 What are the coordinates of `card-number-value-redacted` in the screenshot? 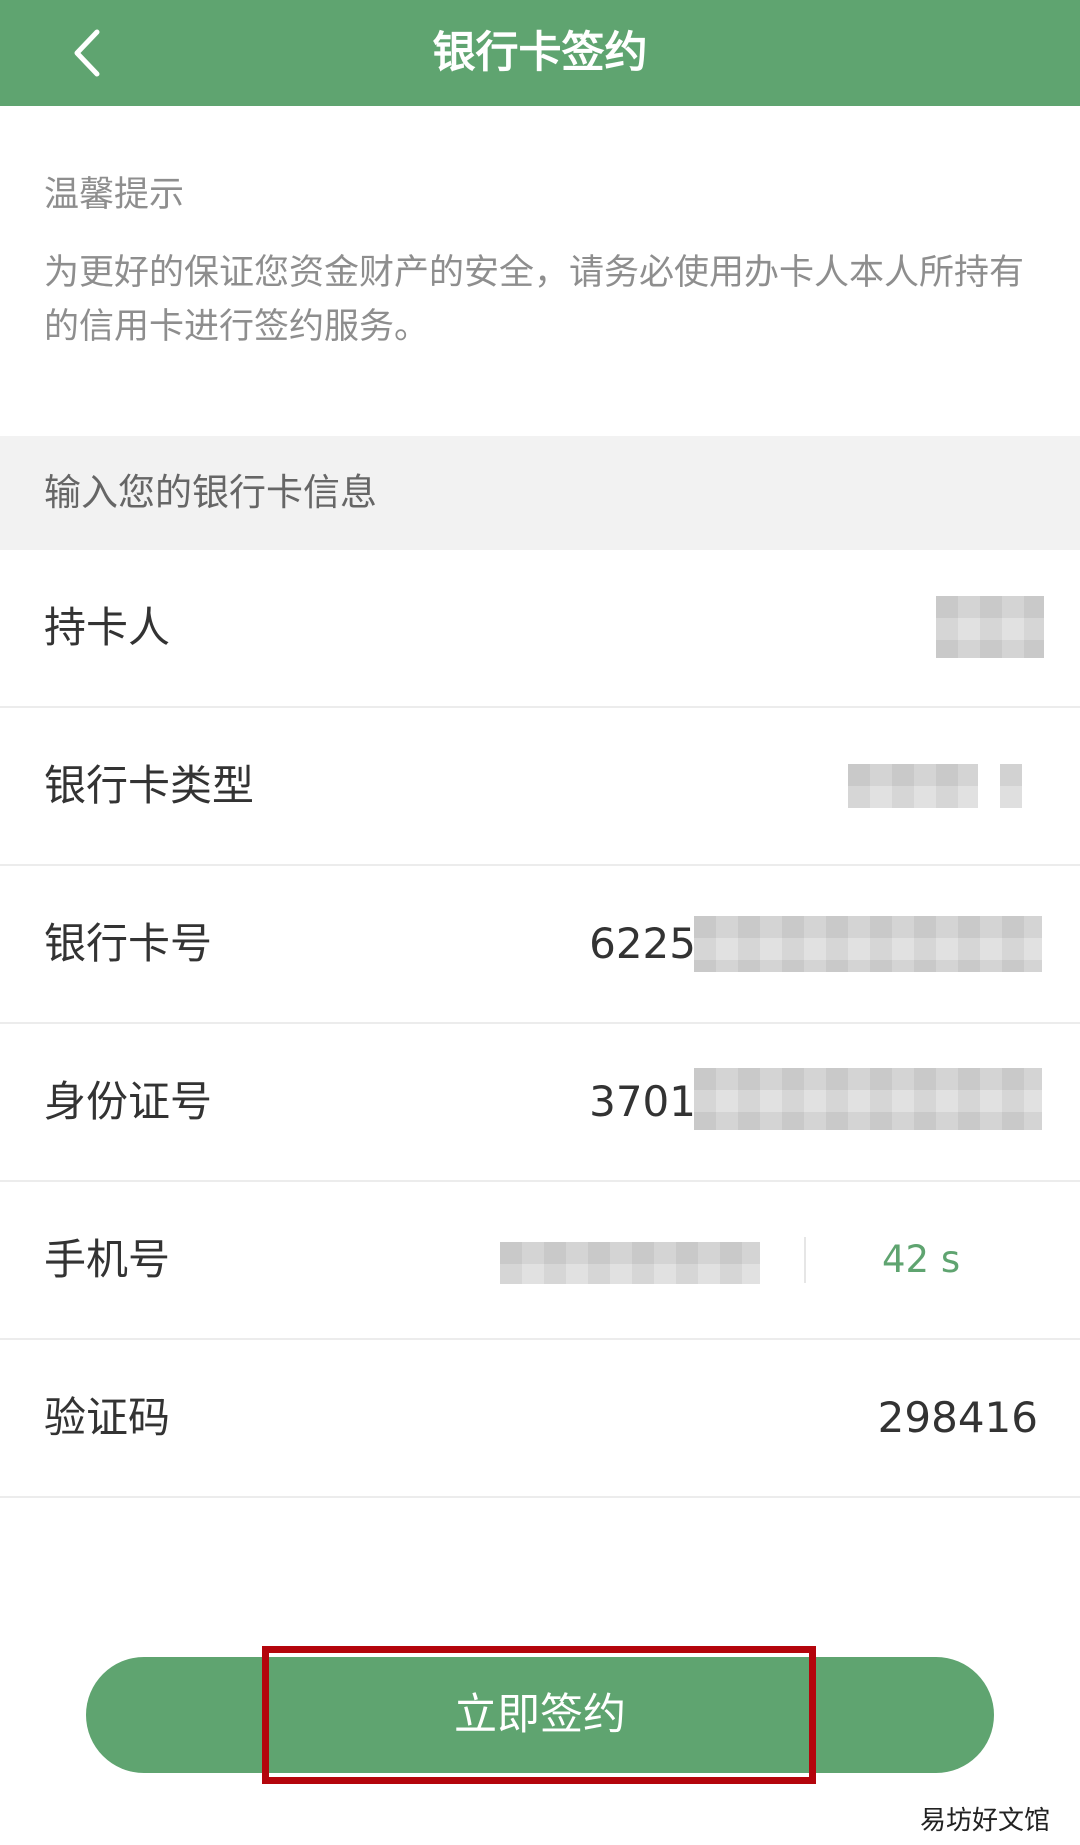 It's located at (868, 944).